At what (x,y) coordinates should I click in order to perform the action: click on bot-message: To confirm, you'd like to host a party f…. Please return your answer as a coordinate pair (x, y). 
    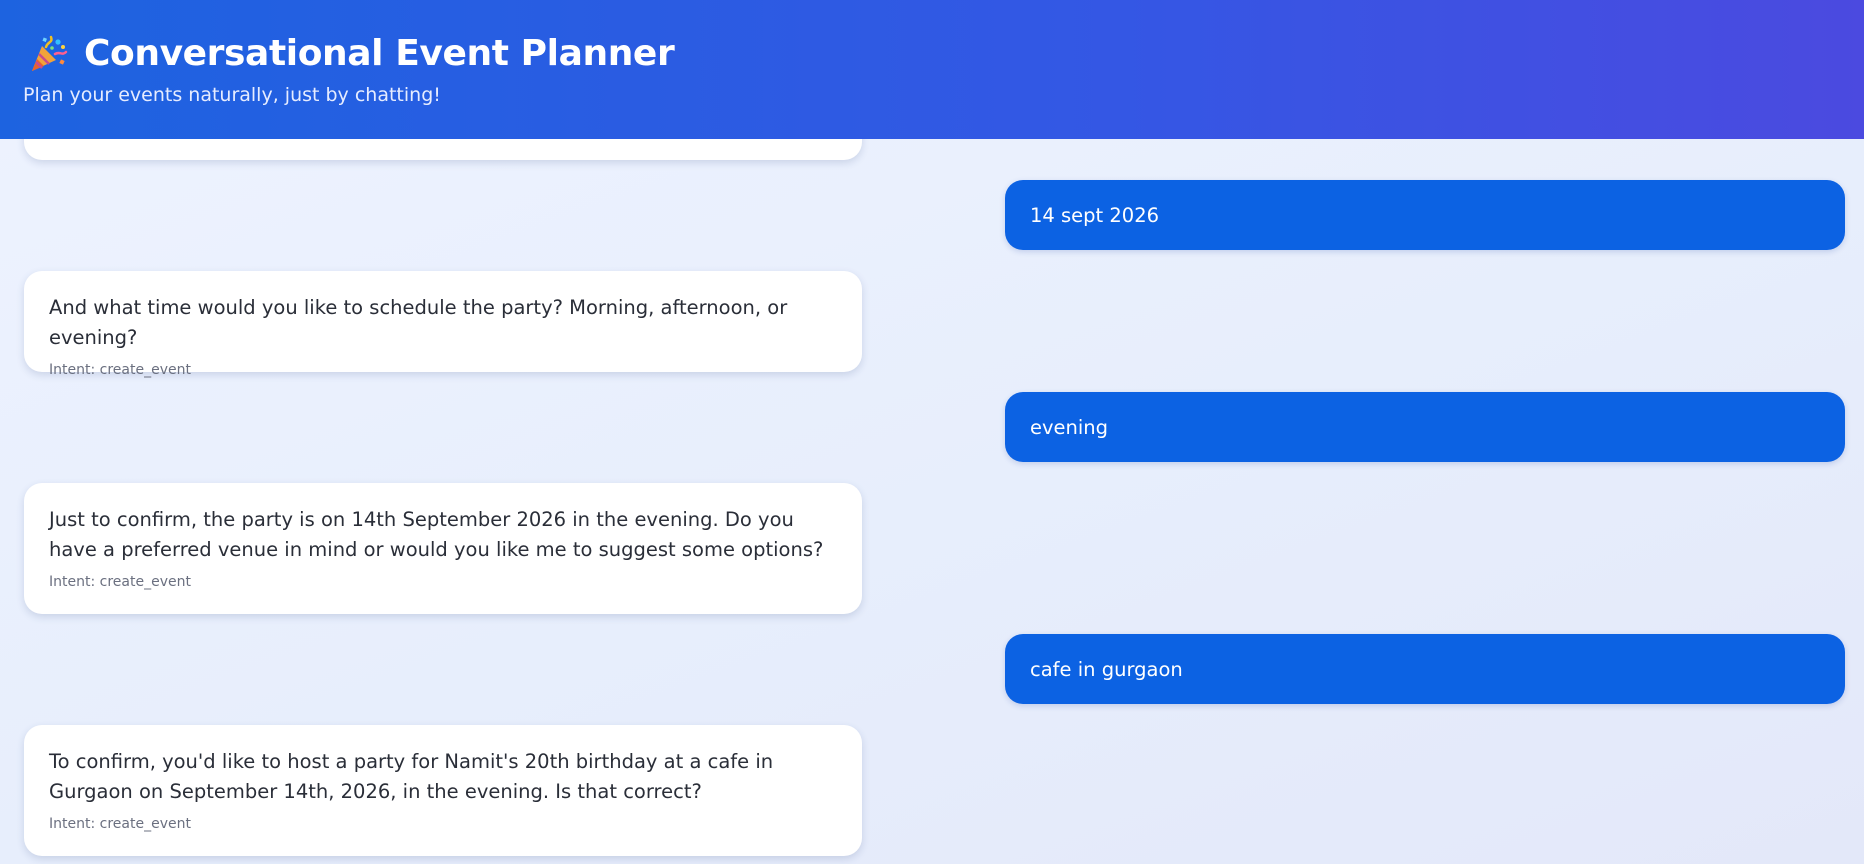
    Looking at the image, I should click on (443, 790).